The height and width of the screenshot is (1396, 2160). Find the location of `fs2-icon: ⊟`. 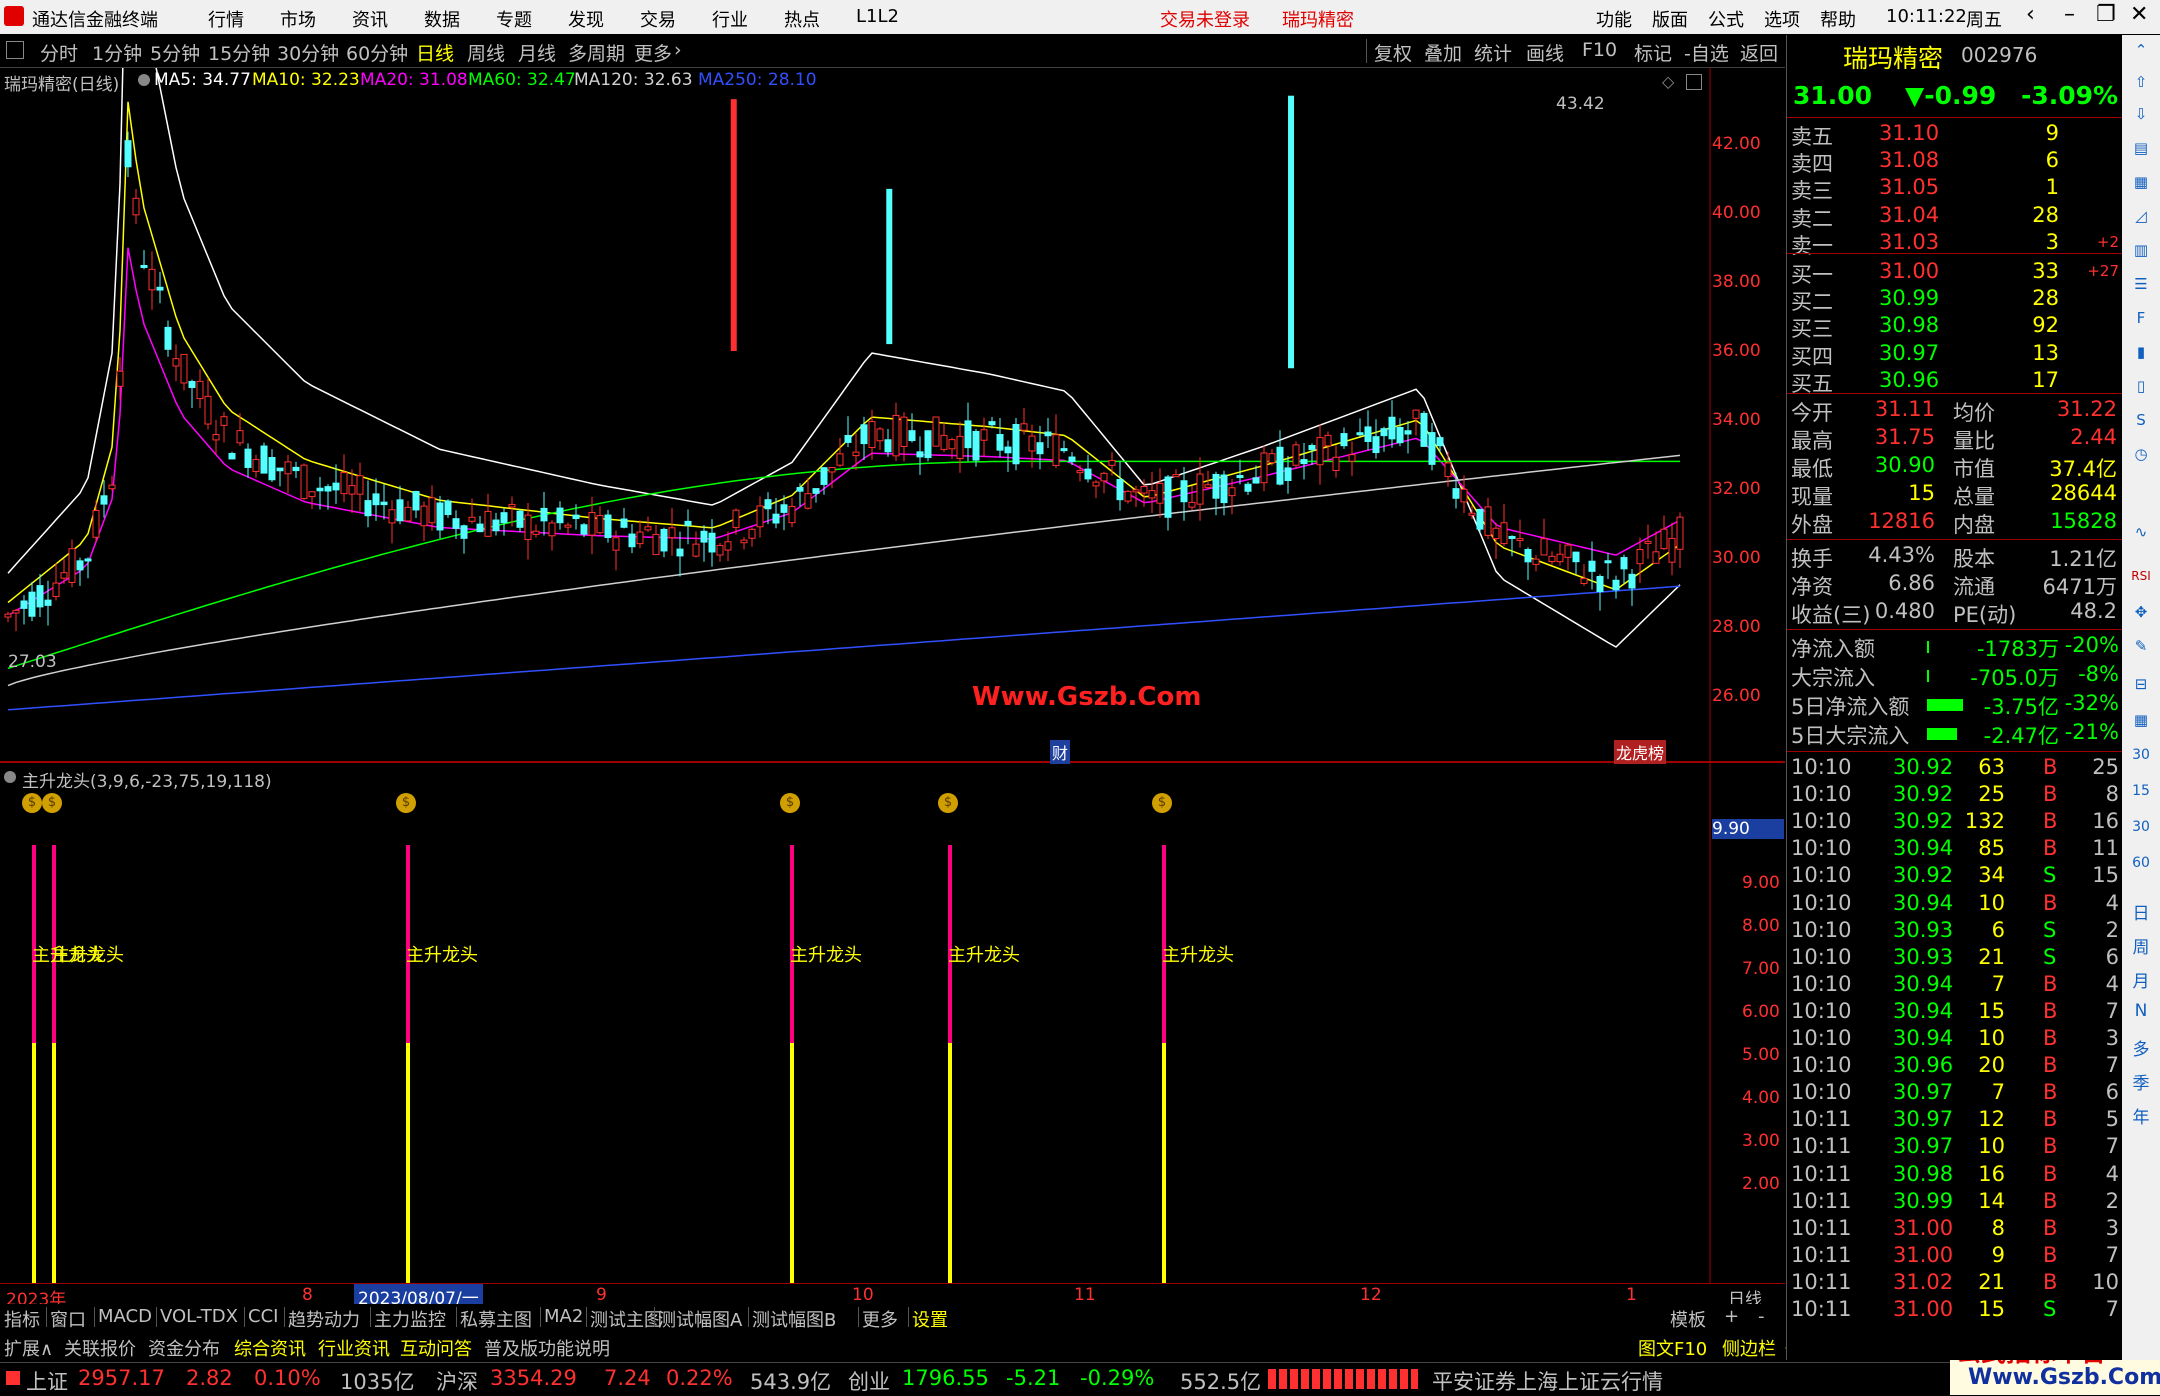

fs2-icon: ⊟ is located at coordinates (2141, 686).